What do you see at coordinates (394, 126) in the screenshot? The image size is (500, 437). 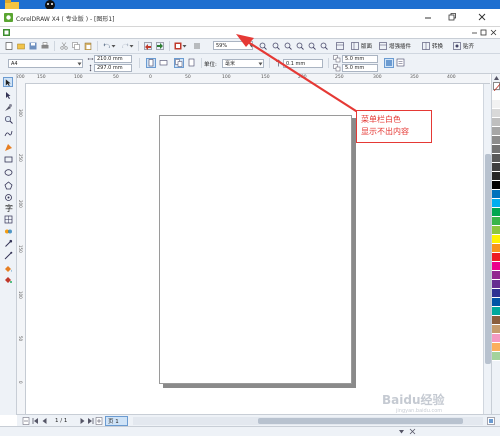 I see `annotation-callout: 菜单栏白色 显示不出内容` at bounding box center [394, 126].